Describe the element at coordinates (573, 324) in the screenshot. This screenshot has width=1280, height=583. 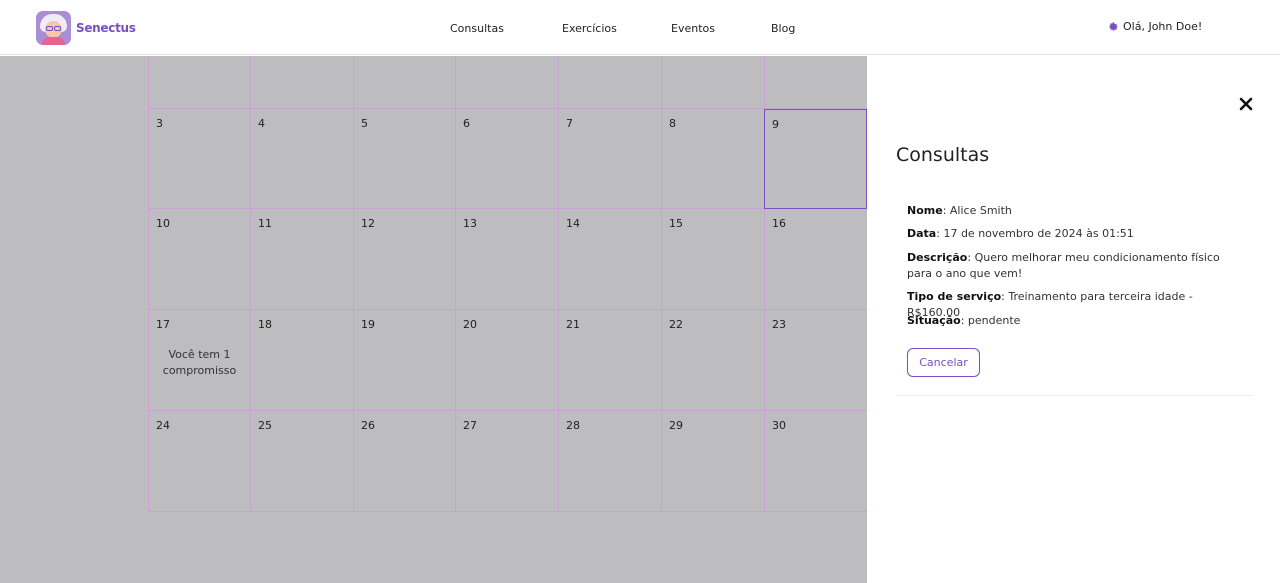
I see `day-number: 21` at that location.